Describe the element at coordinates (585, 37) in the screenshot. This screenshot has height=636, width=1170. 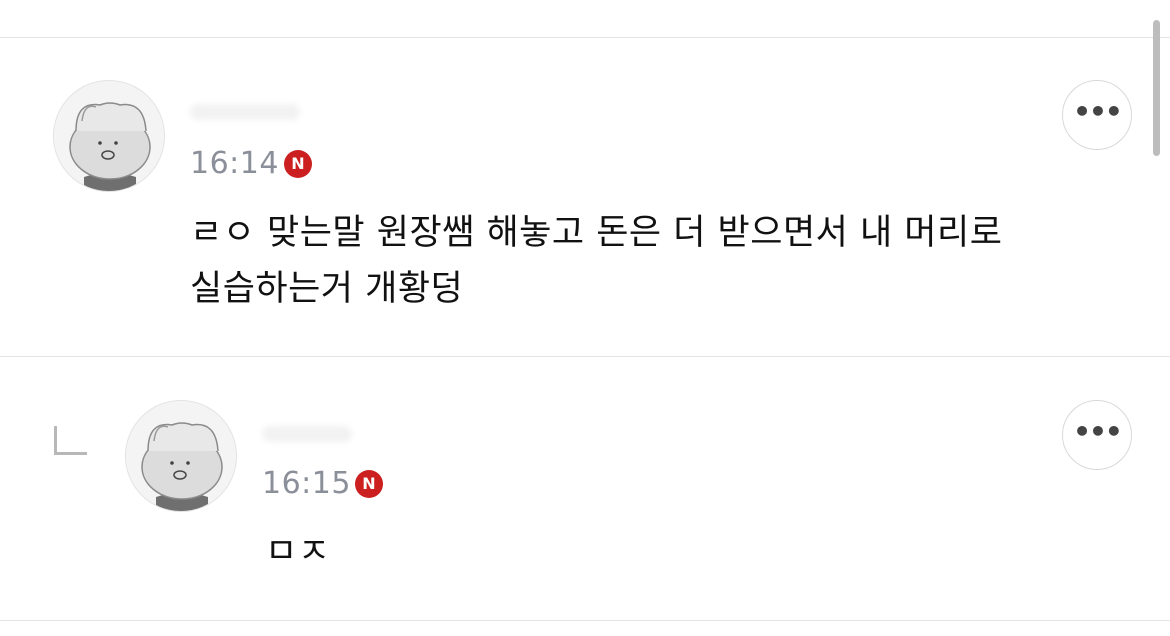
I see `top-divider` at that location.